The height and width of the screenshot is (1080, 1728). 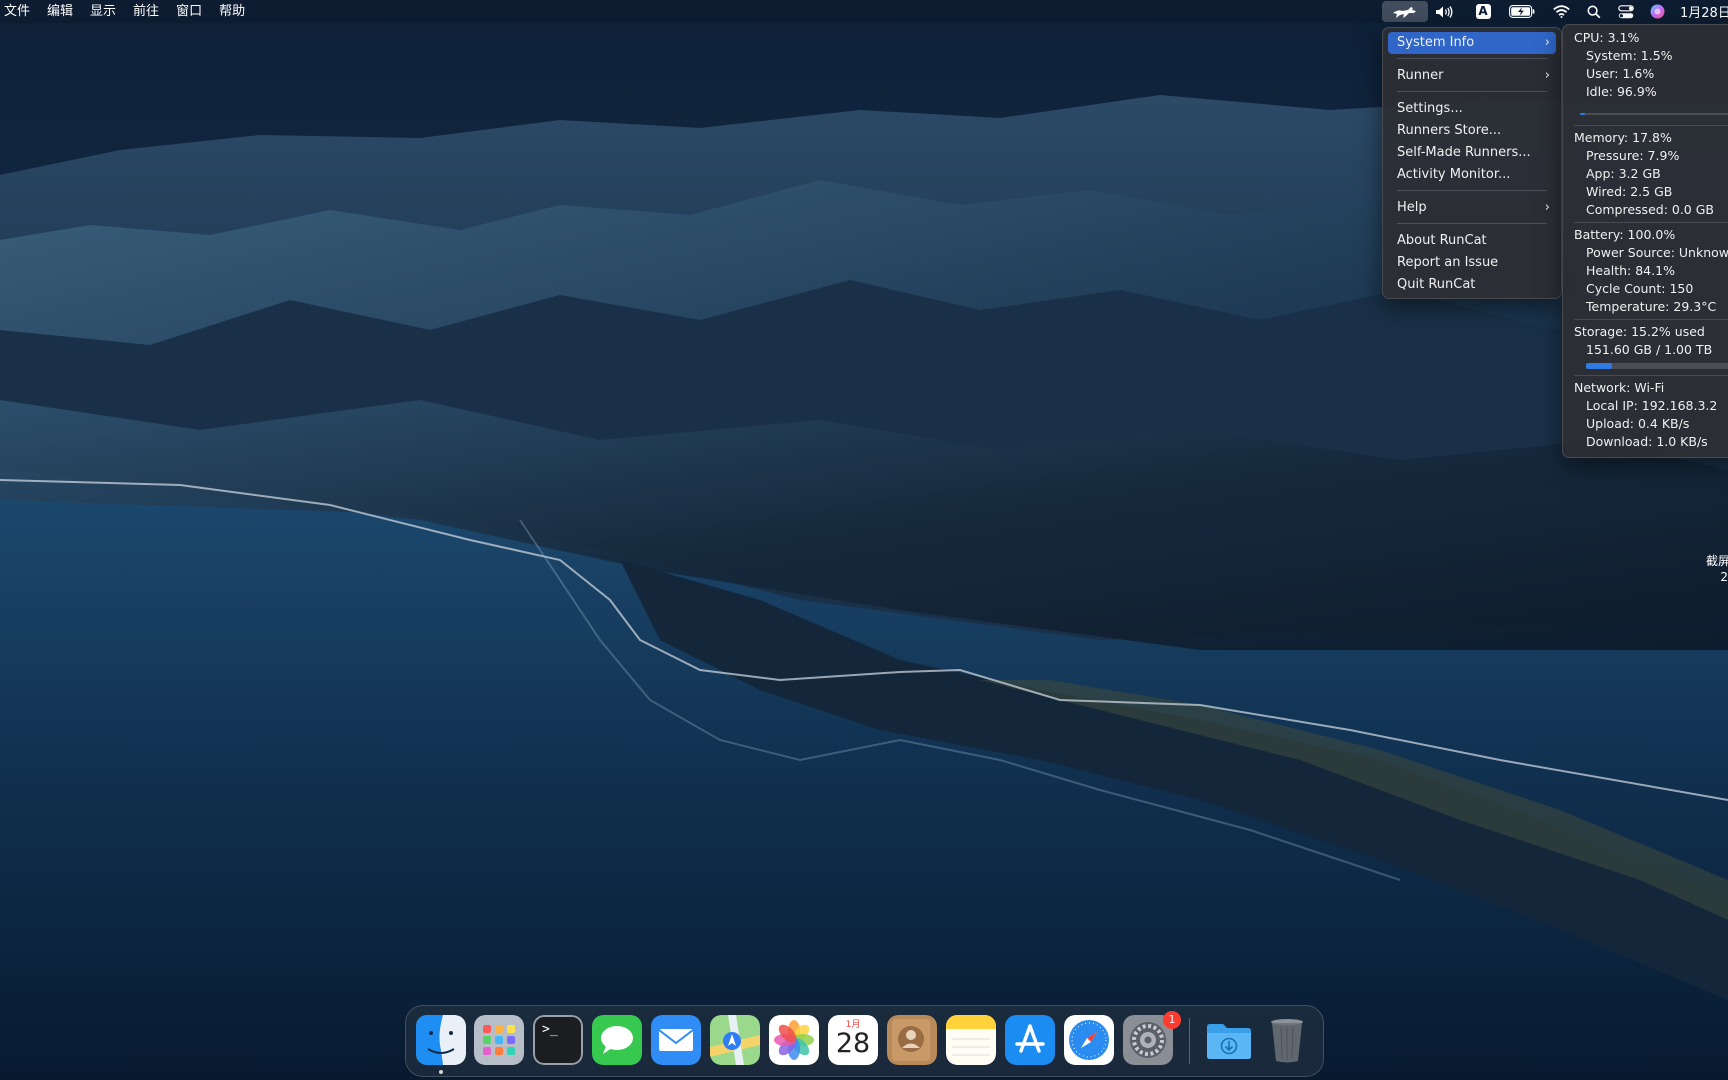 I want to click on dock-mail, so click(x=676, y=1040).